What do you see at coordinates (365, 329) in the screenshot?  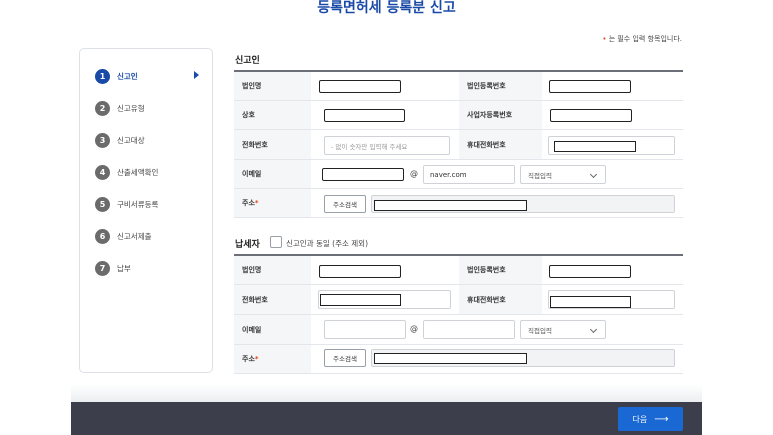 I see `taxpayer-email-id-input` at bounding box center [365, 329].